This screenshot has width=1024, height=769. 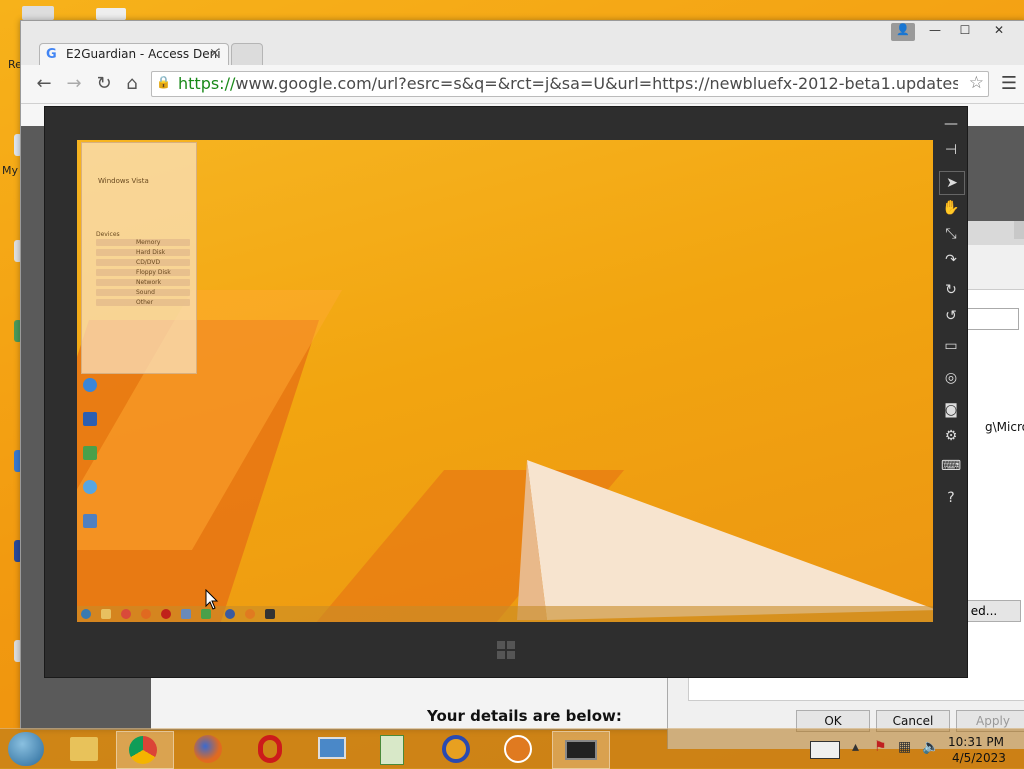 I want to click on taskbar-chrome, so click(x=145, y=750).